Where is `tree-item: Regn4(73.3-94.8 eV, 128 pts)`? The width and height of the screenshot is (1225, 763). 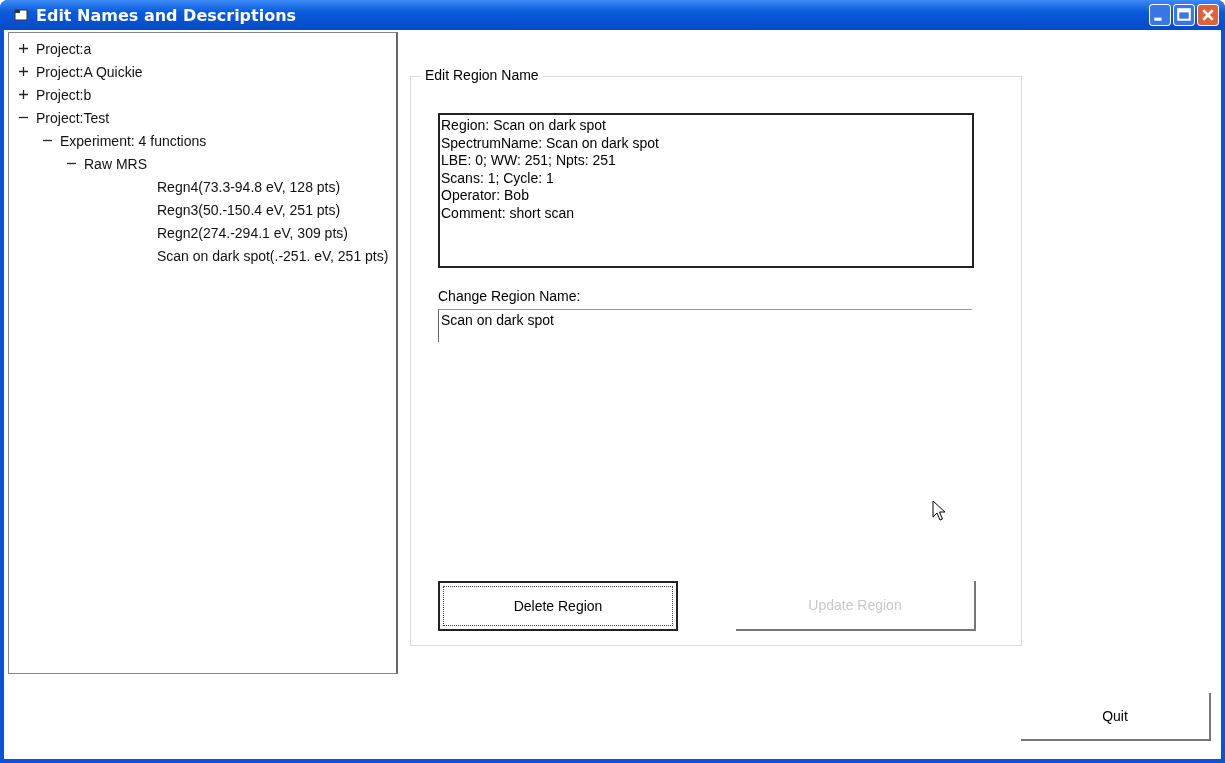
tree-item: Regn4(73.3-94.8 eV, 128 pts) is located at coordinates (249, 186).